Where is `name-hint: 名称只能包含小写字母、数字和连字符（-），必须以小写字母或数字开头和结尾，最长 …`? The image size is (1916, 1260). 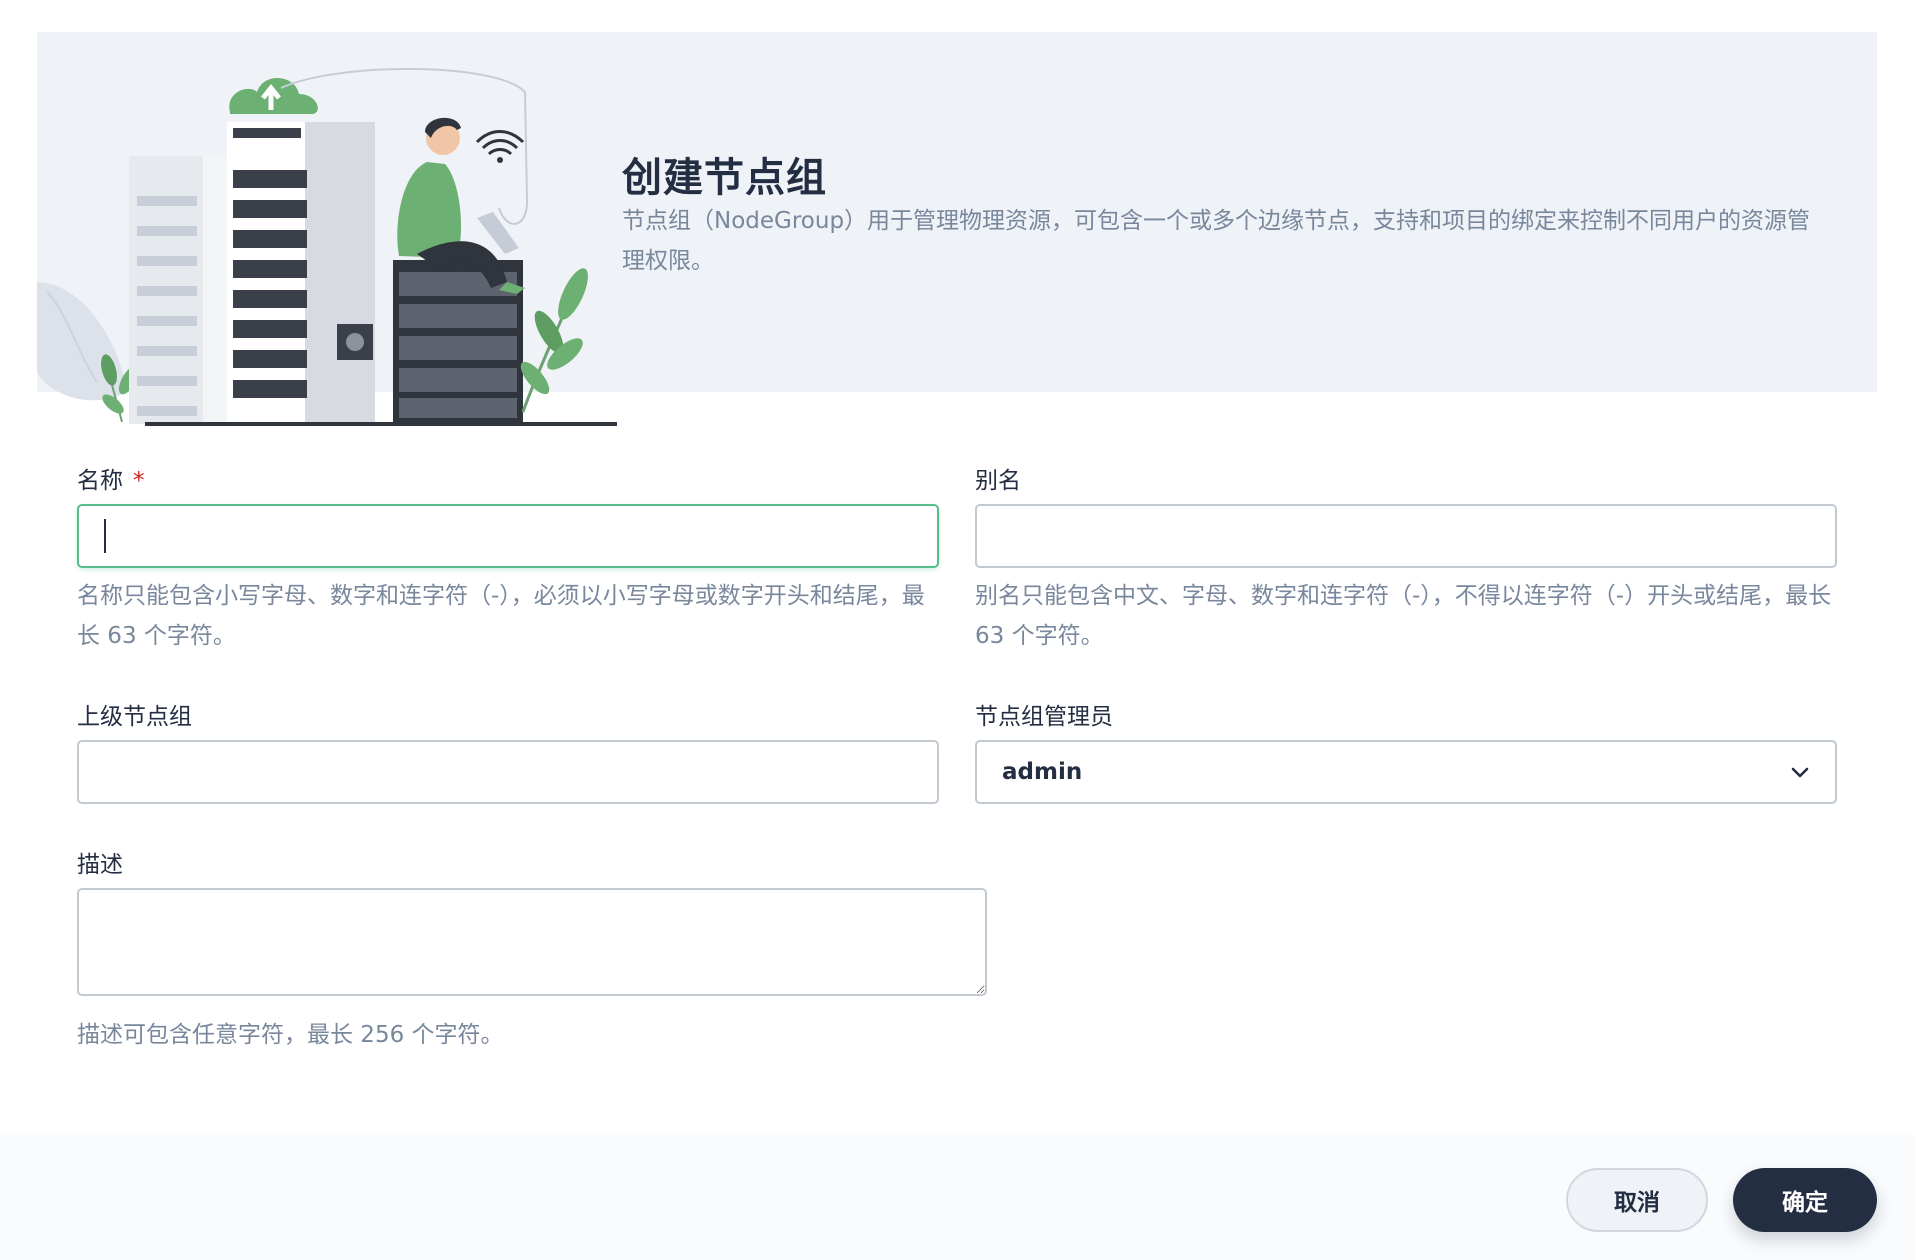
name-hint: 名称只能包含小写字母、数字和连字符（-），必须以小写字母或数字开头和结尾，最长 … is located at coordinates (501, 616).